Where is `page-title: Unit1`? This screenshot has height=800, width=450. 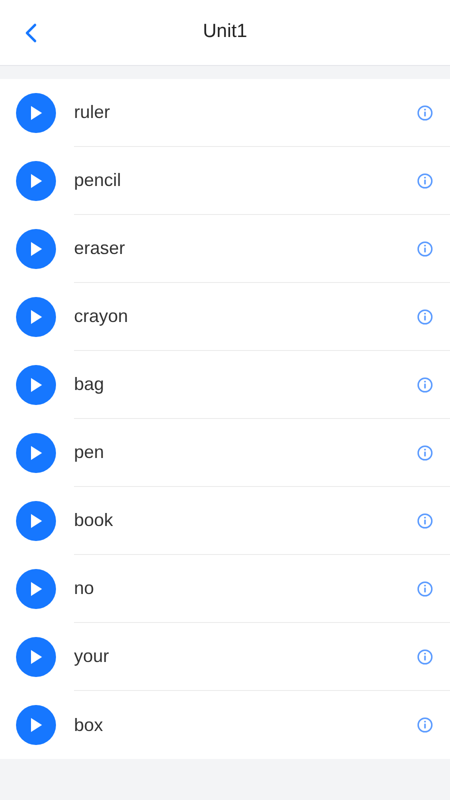
page-title: Unit1 is located at coordinates (225, 32).